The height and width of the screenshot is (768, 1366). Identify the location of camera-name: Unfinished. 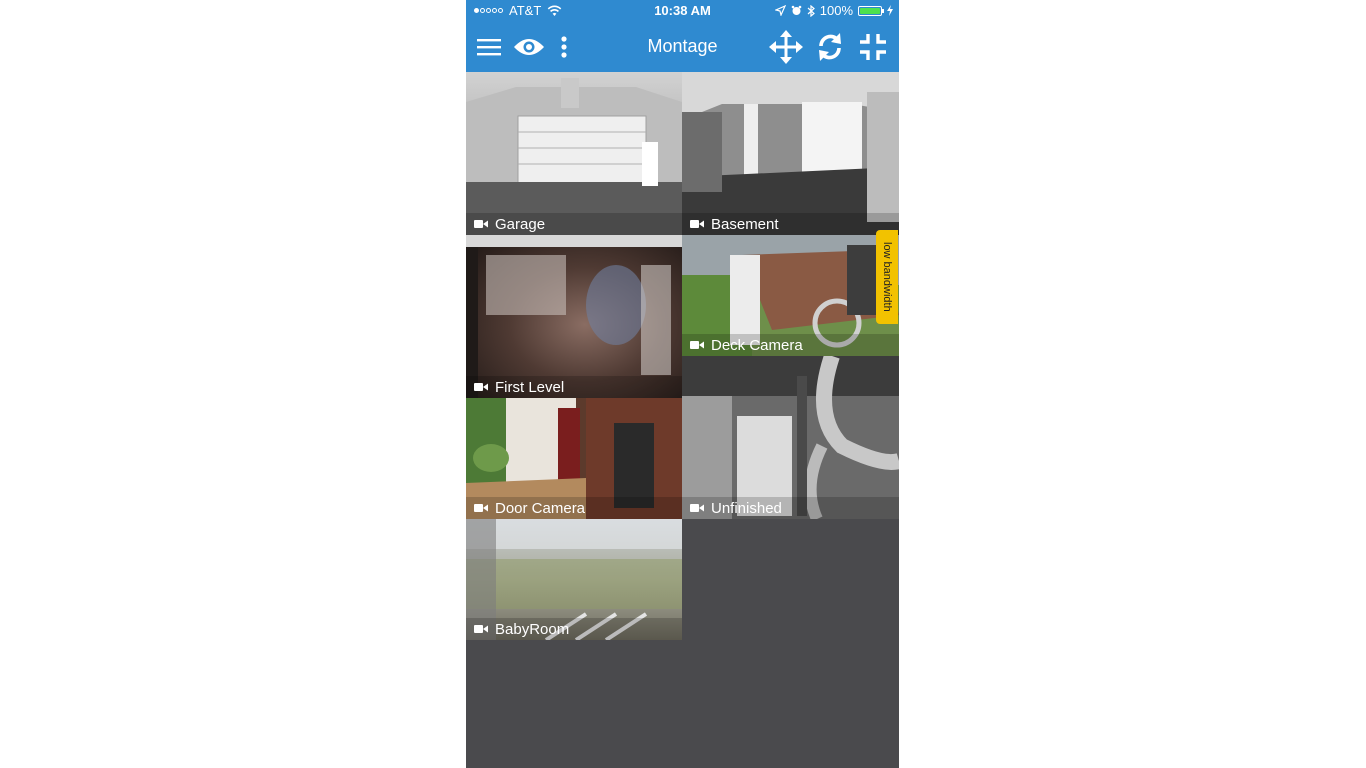
(746, 508).